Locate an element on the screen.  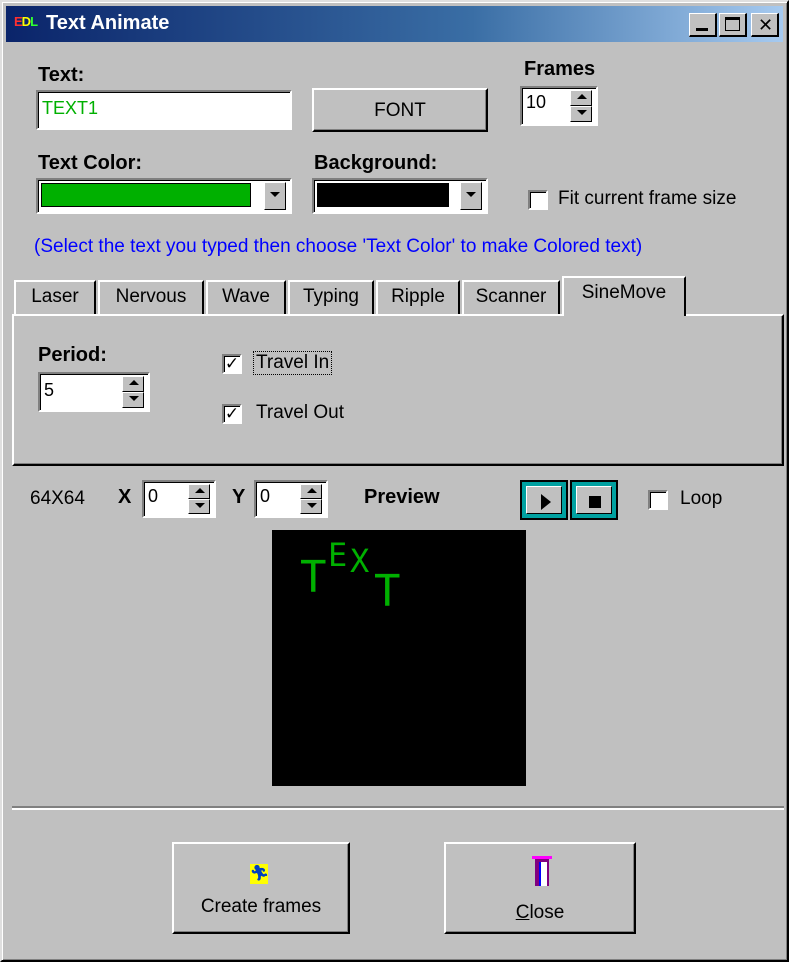
preview-size-label: 64X64 is located at coordinates (57, 498).